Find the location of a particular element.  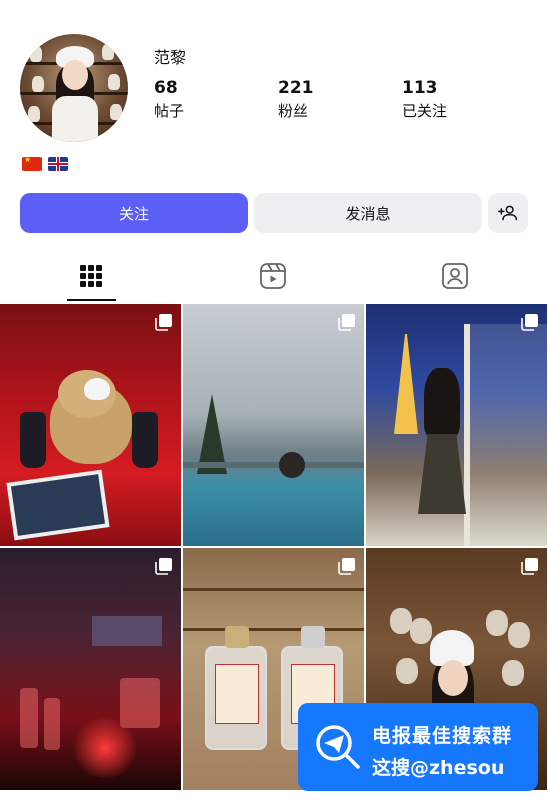

tab-tagged is located at coordinates (455, 276).